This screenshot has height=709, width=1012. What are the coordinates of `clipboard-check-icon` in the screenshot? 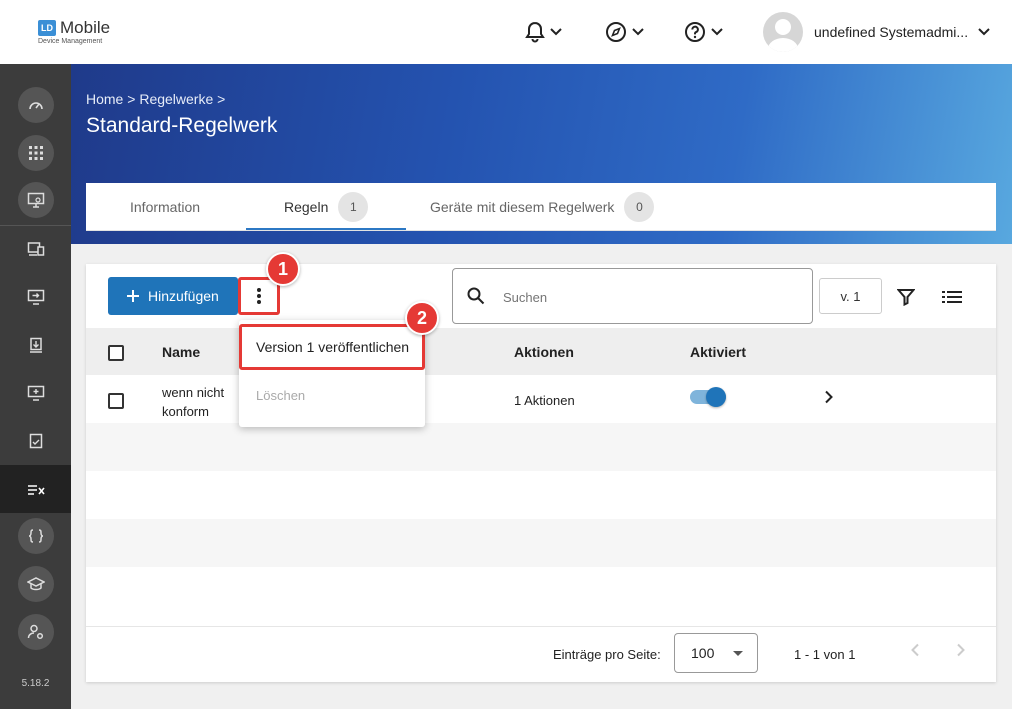 It's located at (35, 441).